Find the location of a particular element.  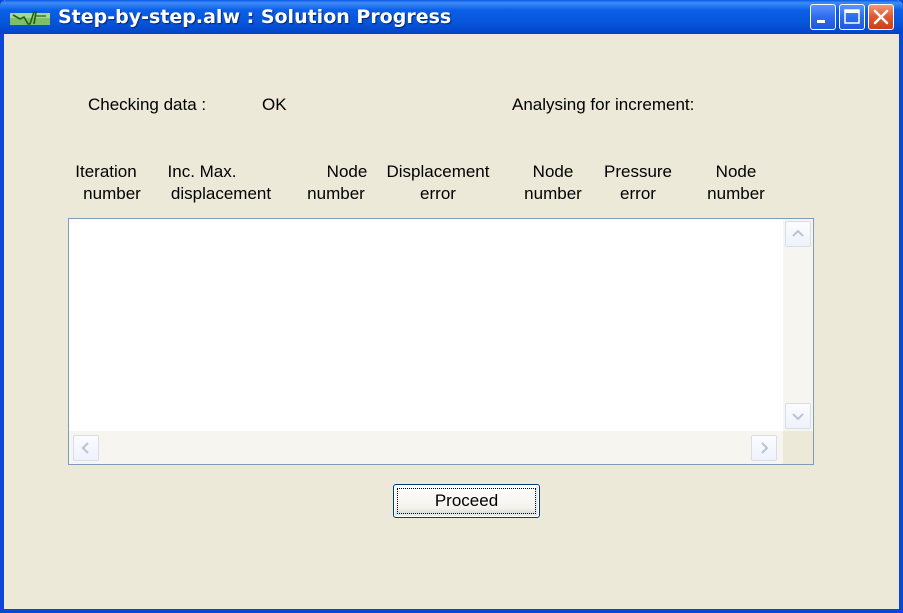

column-header-line: displacement is located at coordinates (221, 193).